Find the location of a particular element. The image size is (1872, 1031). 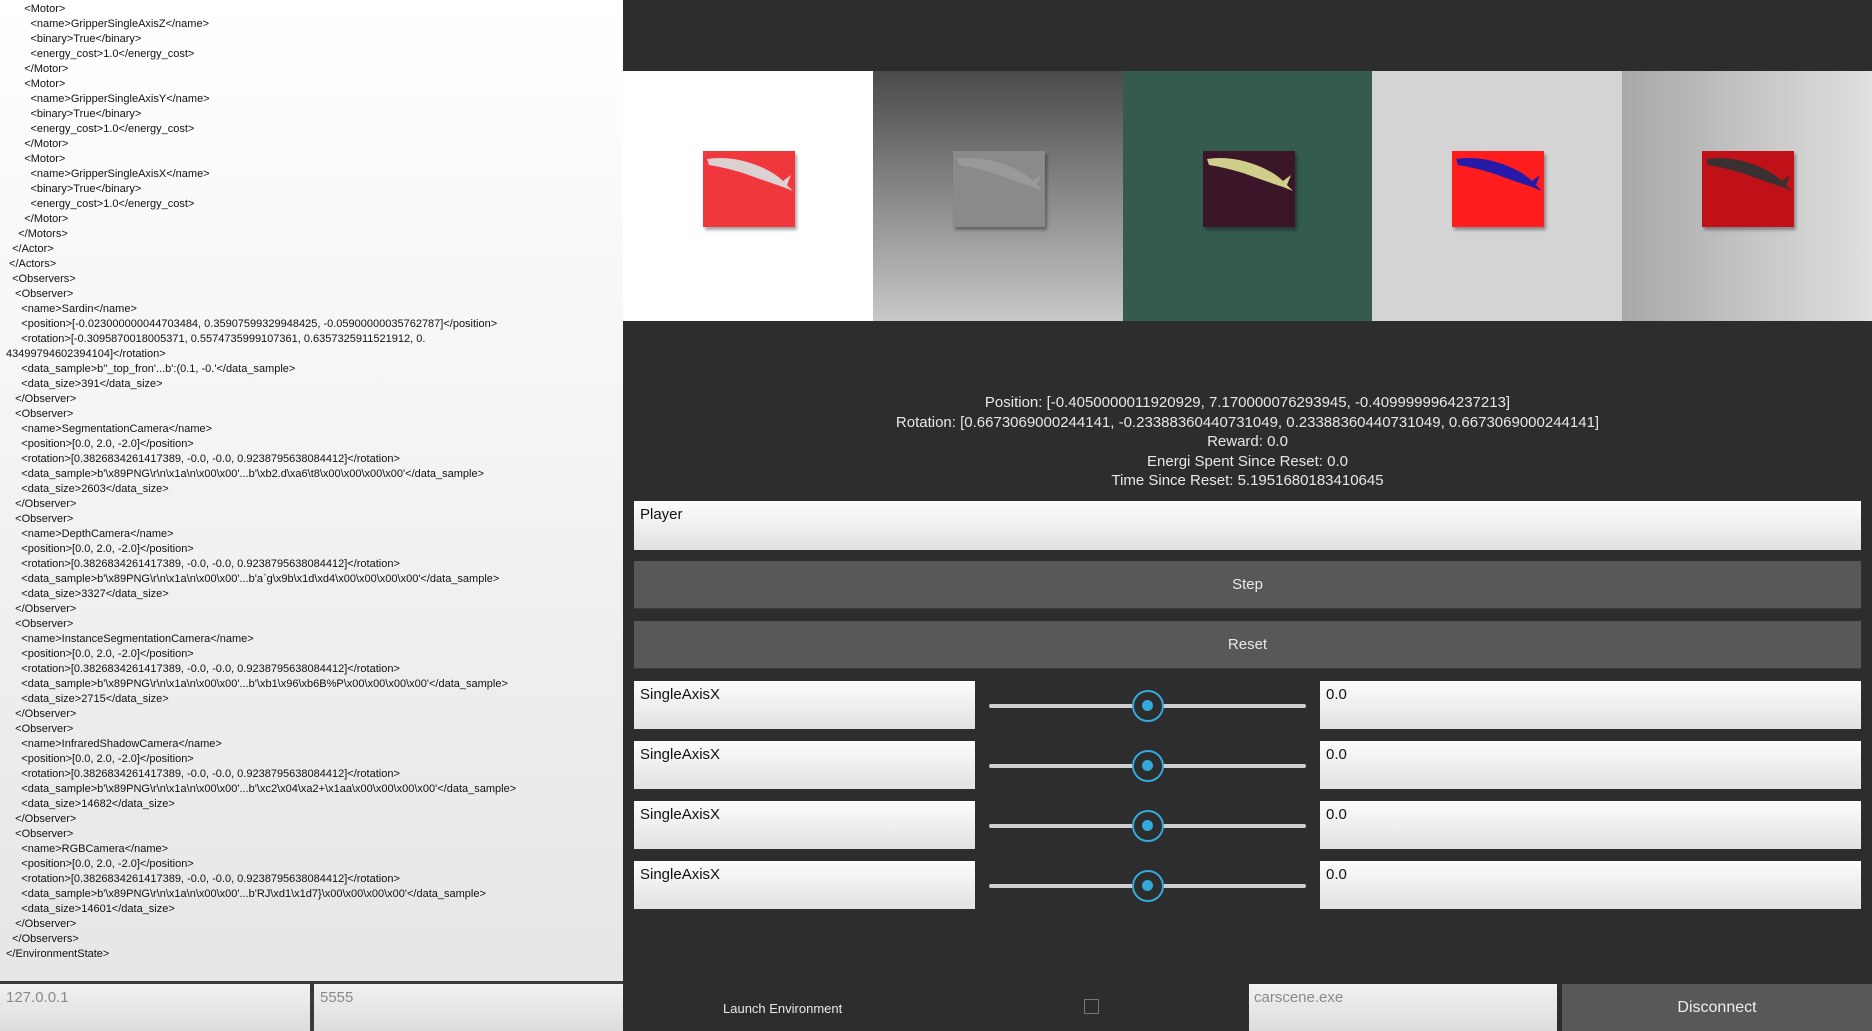

energy-readout: Energi Spent Since Reset: 0.0 is located at coordinates (1247, 461).